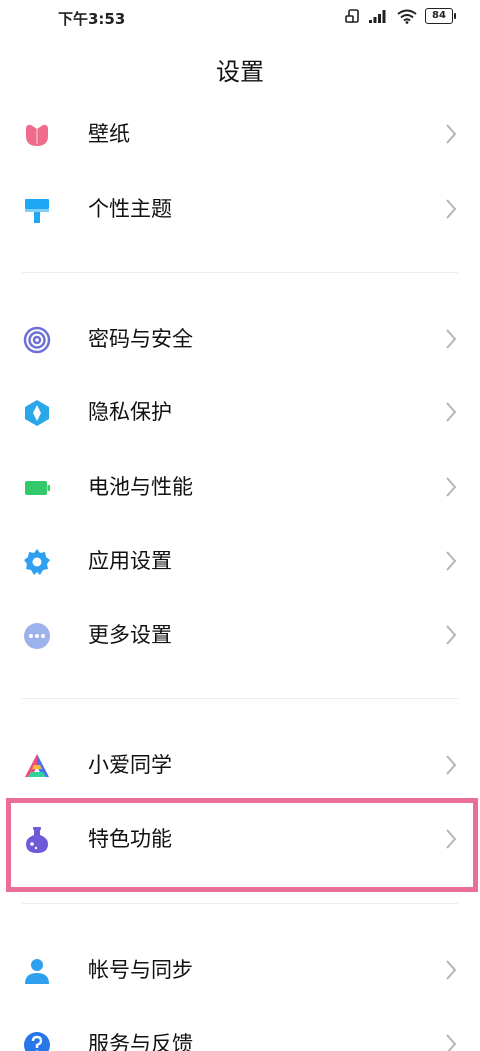 Image resolution: width=480 pixels, height=1051 pixels. I want to click on privacy-shield-icon, so click(37, 413).